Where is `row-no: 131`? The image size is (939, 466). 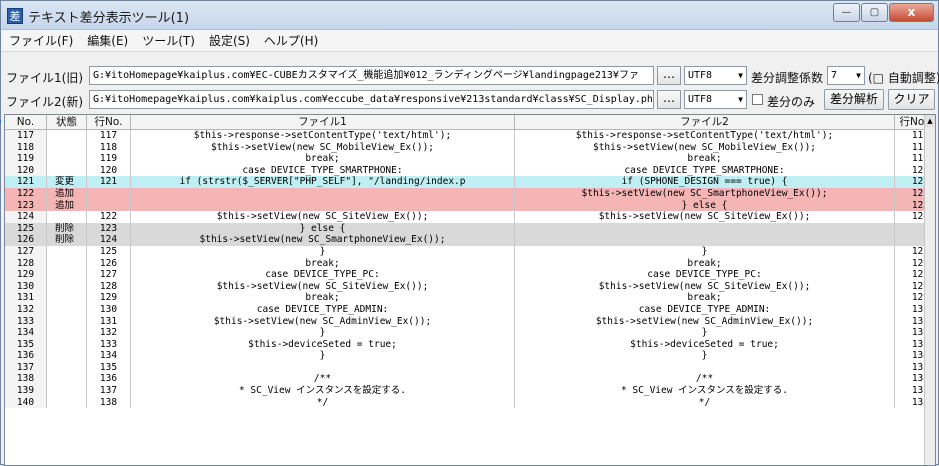 row-no: 131 is located at coordinates (26, 298).